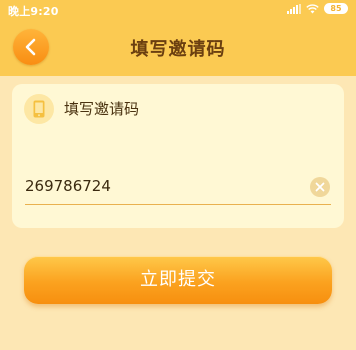 This screenshot has width=356, height=350. What do you see at coordinates (178, 280) in the screenshot?
I see `submit-button: 立即提交` at bounding box center [178, 280].